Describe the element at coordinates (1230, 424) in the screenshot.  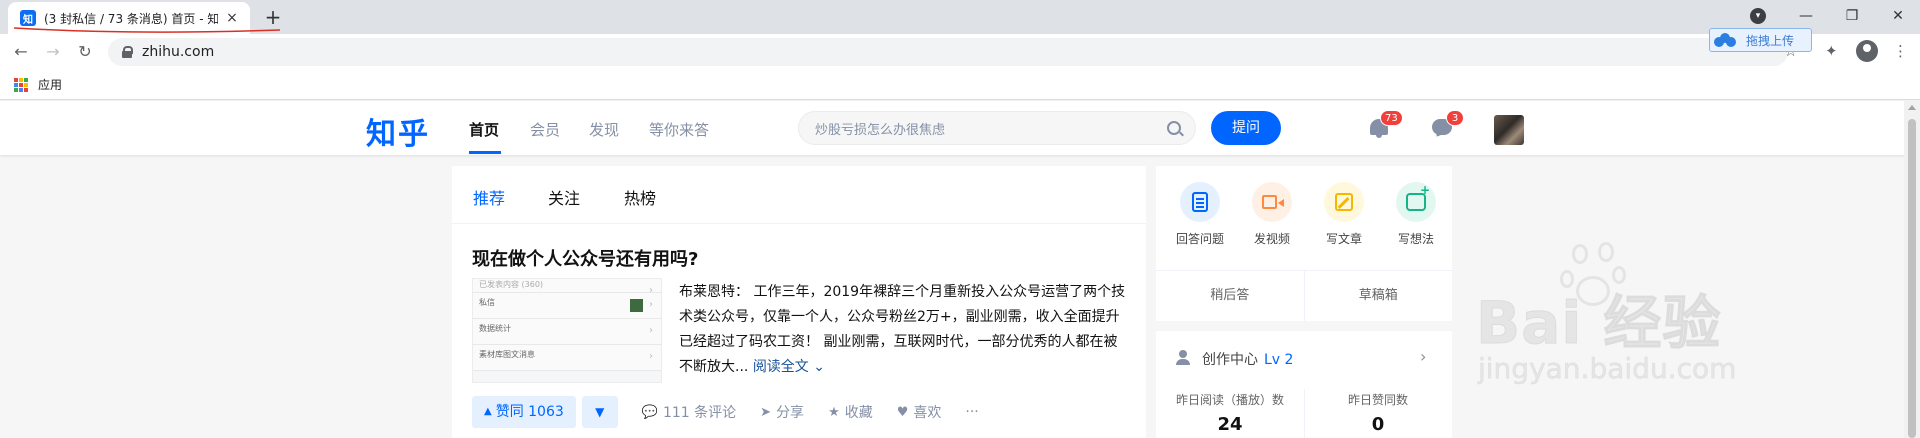
I see `stat-value: 24` at that location.